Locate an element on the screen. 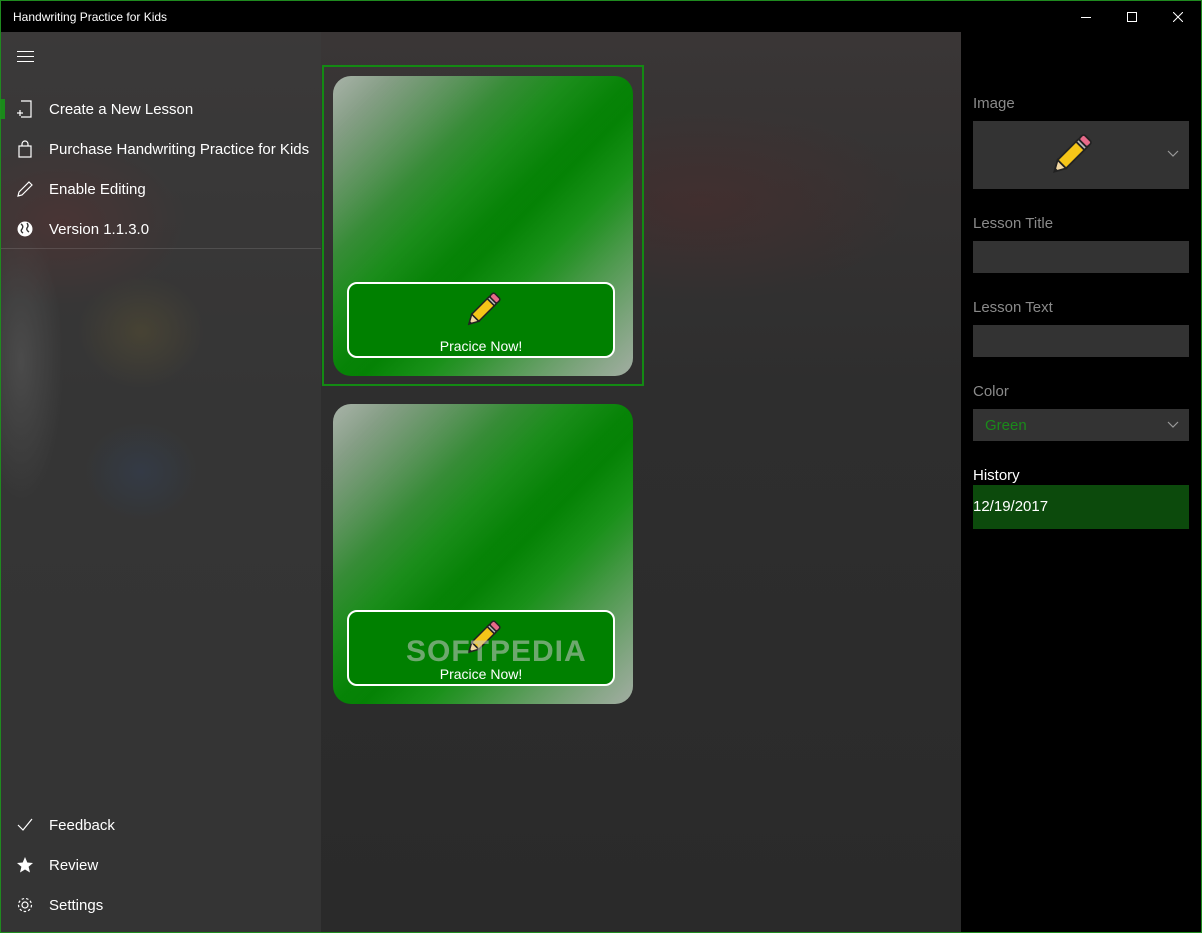 The height and width of the screenshot is (933, 1202). practice-now-button: Pracice Now! is located at coordinates (481, 320).